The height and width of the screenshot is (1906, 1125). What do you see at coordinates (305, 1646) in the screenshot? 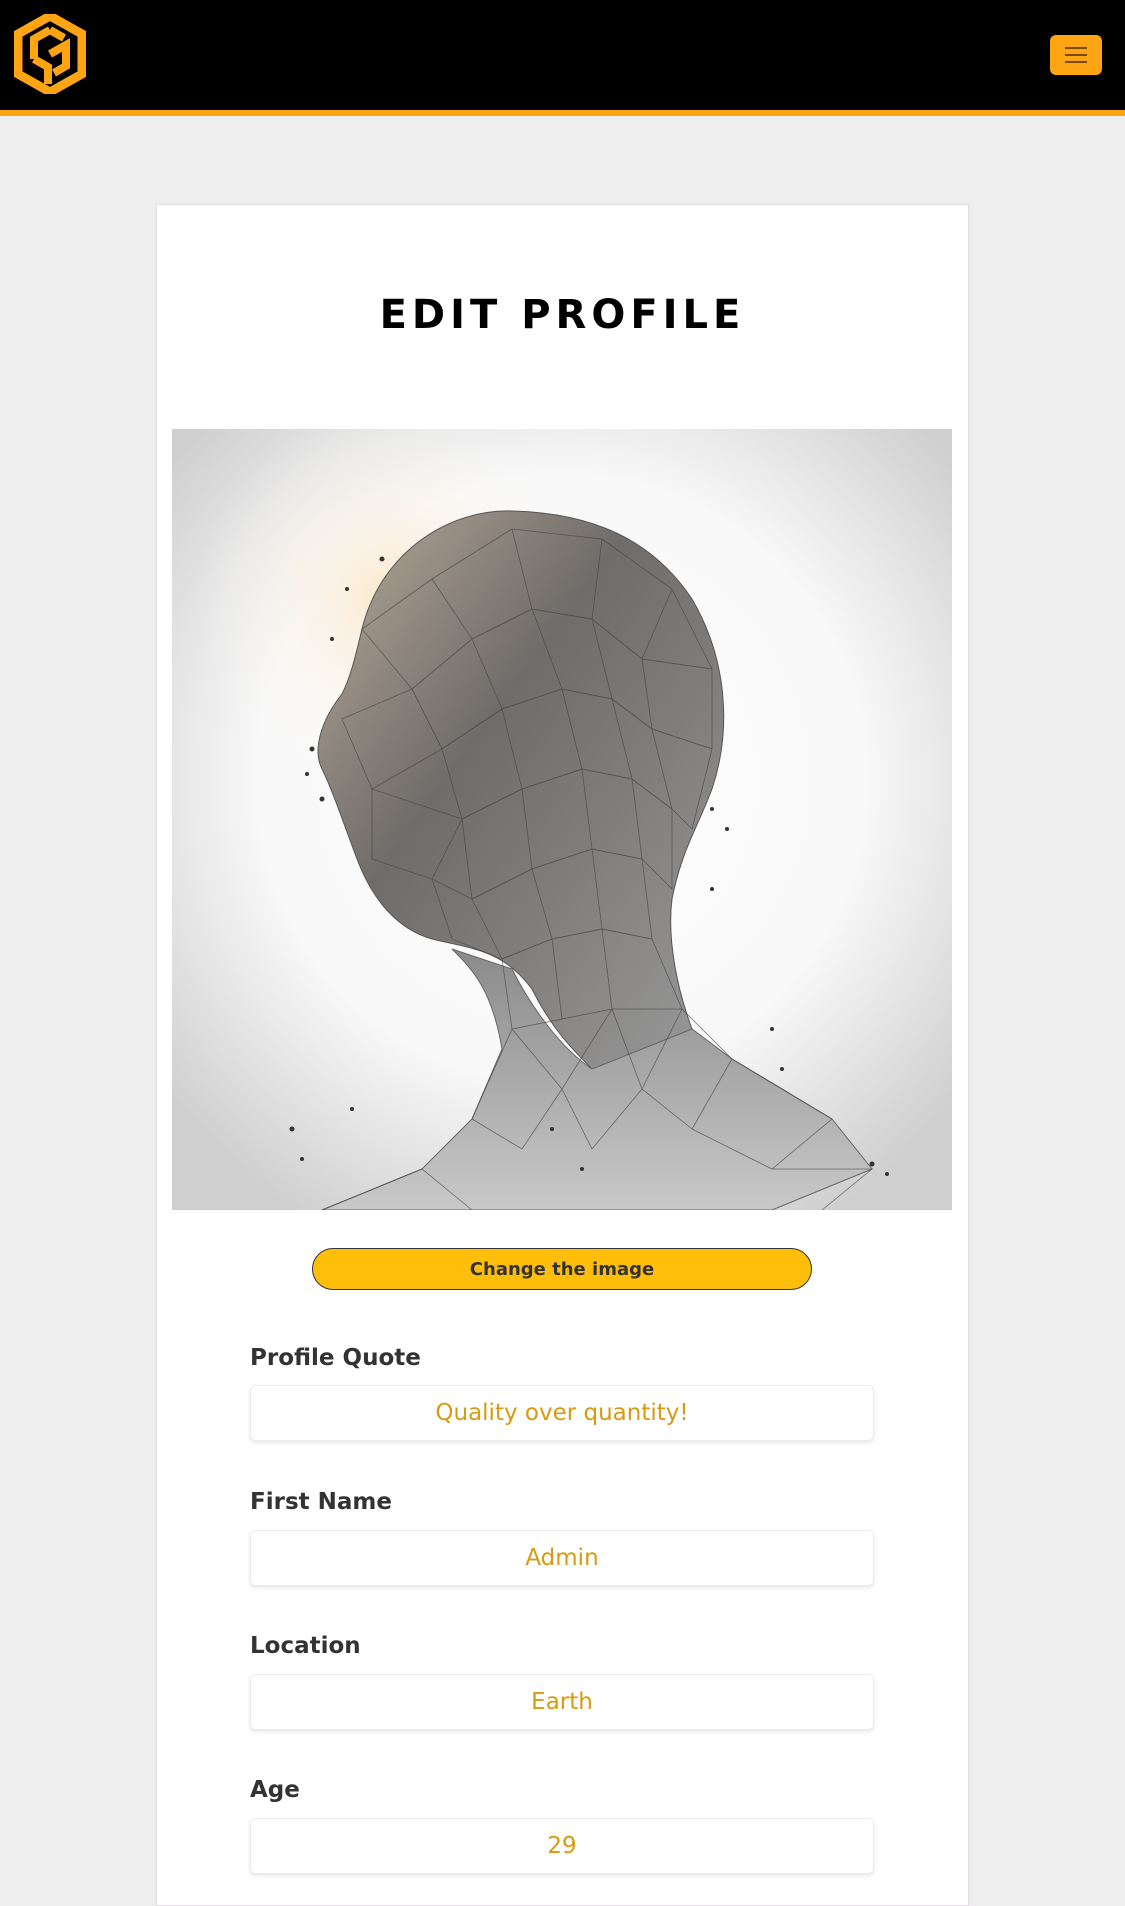
I see `location-label: Location` at bounding box center [305, 1646].